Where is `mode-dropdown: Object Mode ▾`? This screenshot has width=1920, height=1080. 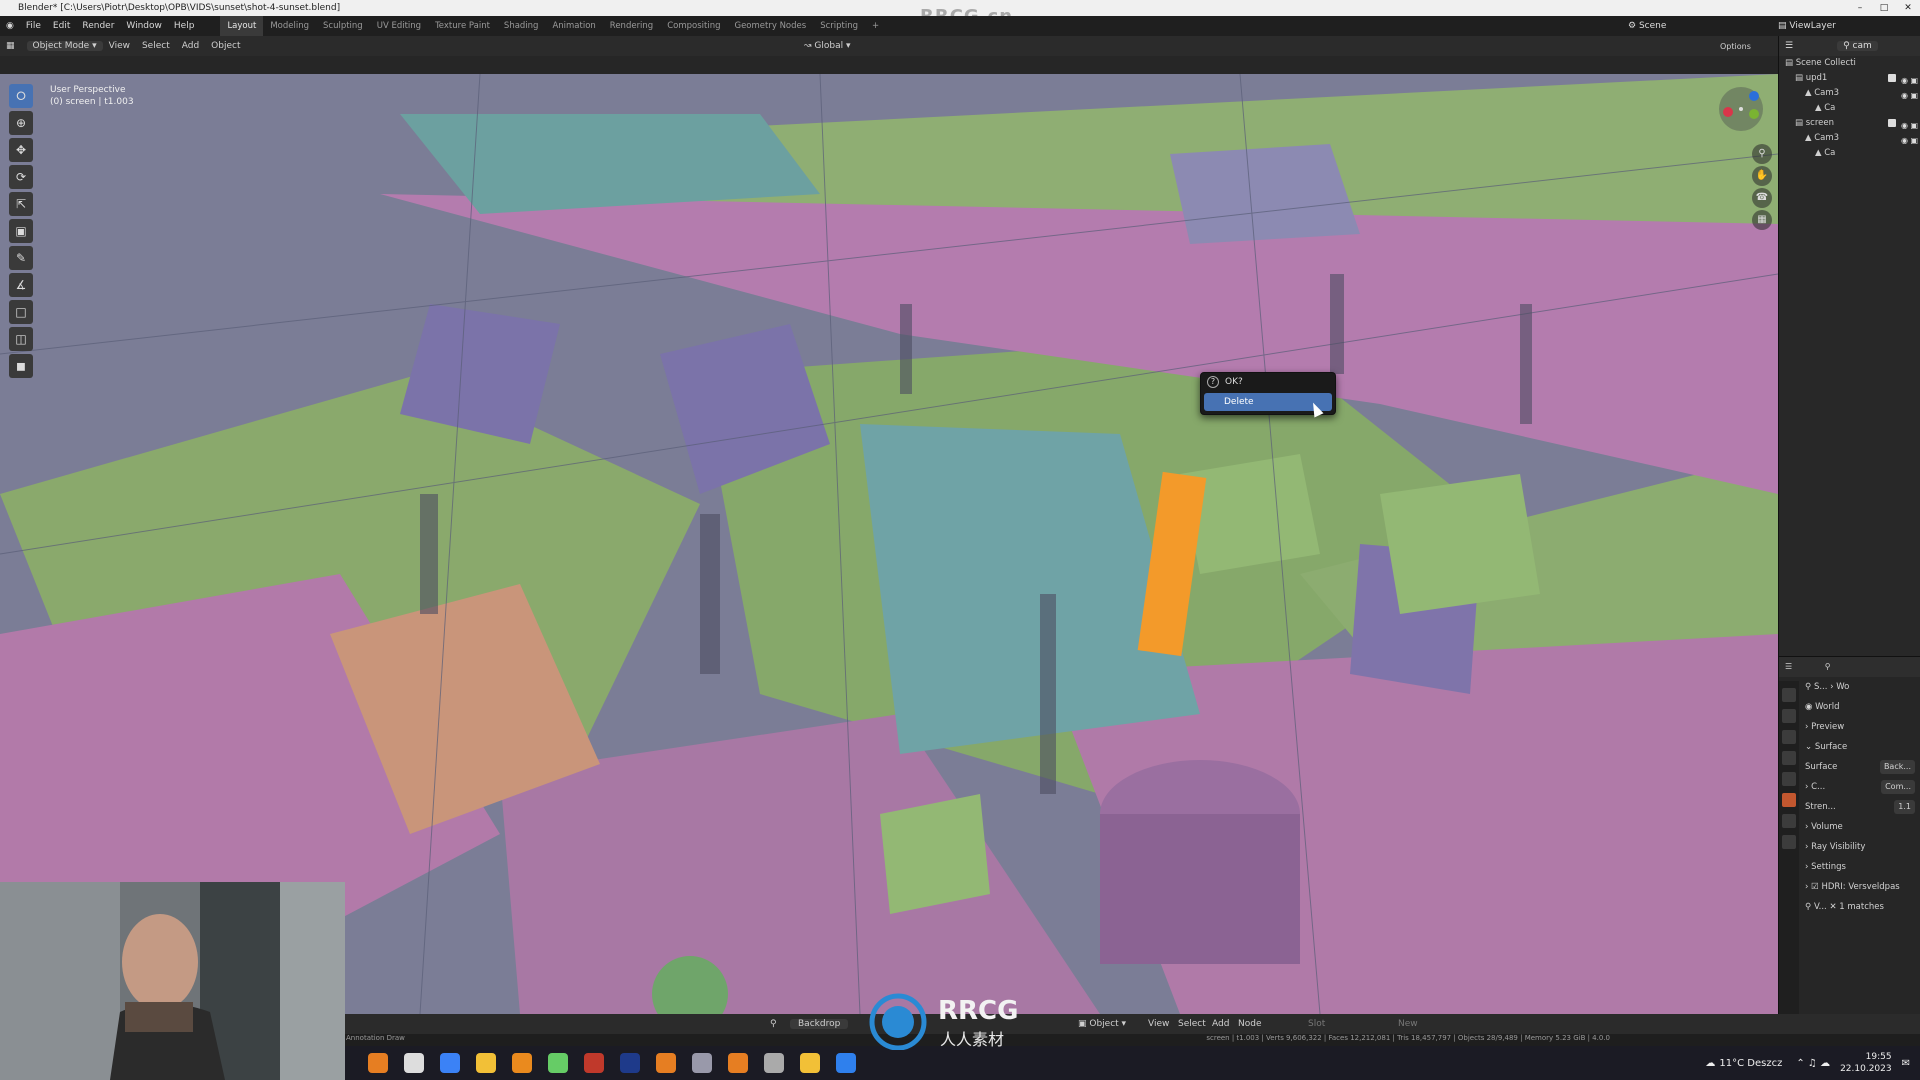
mode-dropdown: Object Mode ▾ is located at coordinates (64, 46).